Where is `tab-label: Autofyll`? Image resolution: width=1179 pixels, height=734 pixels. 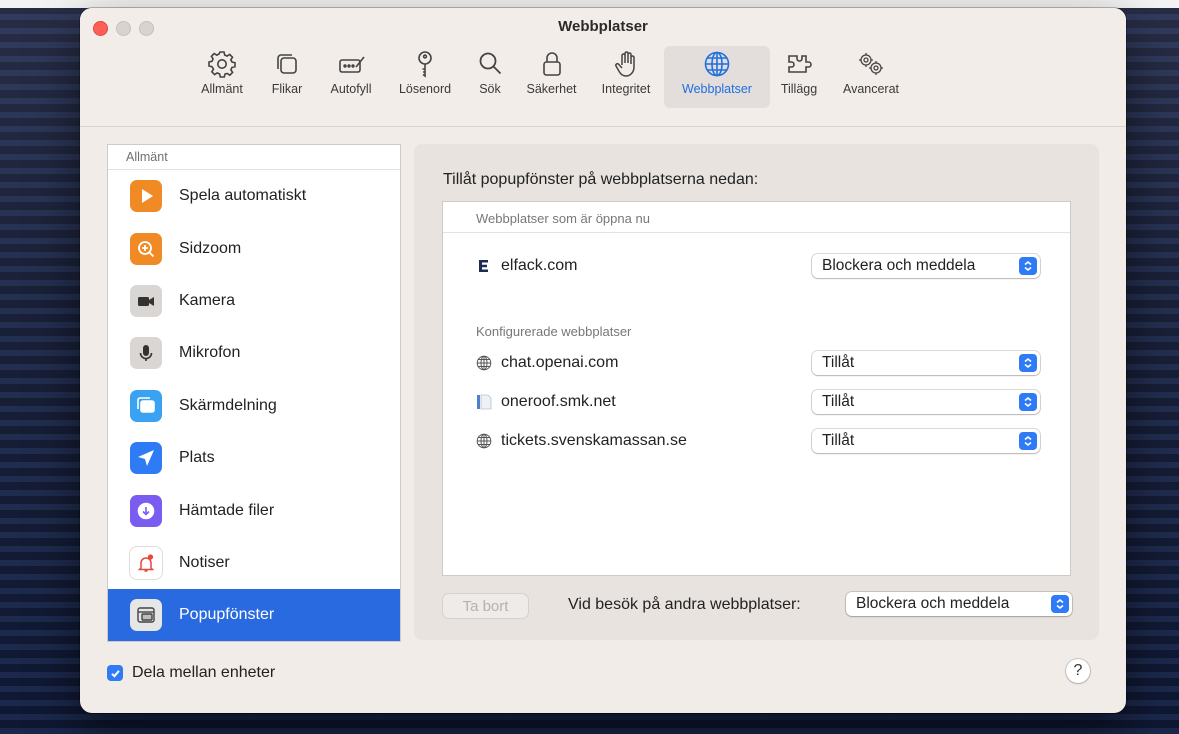
tab-label: Autofyll is located at coordinates (351, 89).